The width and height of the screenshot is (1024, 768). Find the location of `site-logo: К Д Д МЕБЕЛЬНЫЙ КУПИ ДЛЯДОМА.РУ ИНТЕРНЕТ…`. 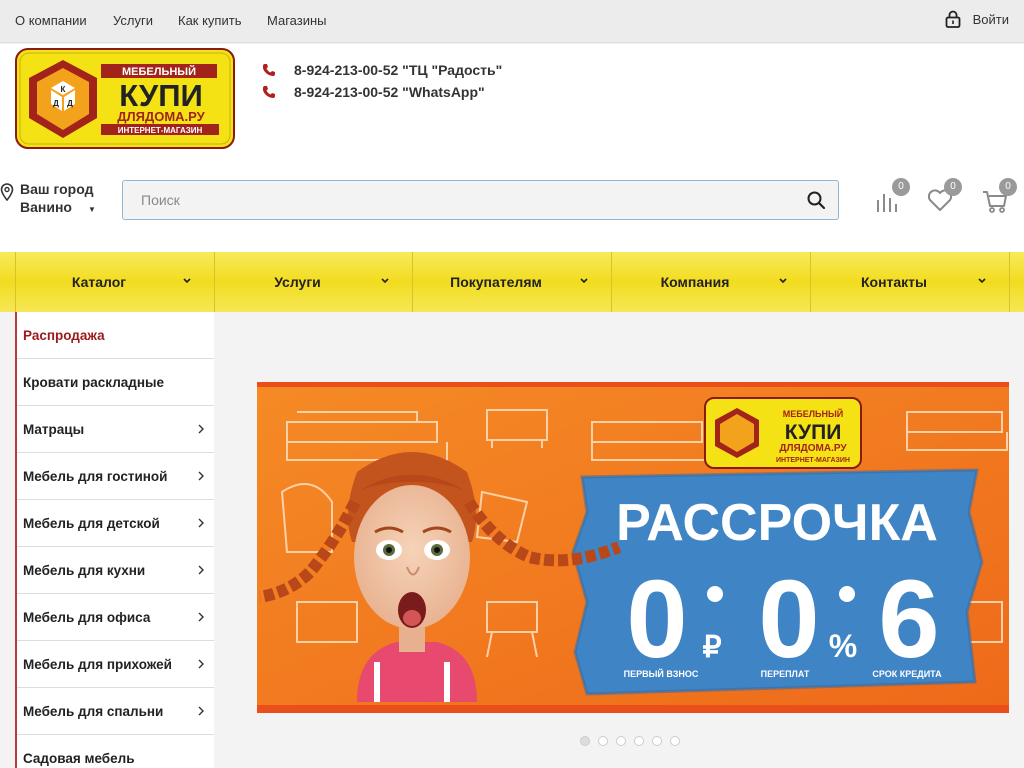

site-logo: К Д Д МЕБЕЛЬНЫЙ КУПИ ДЛЯДОМА.РУ ИНТЕРНЕТ… is located at coordinates (125, 98).